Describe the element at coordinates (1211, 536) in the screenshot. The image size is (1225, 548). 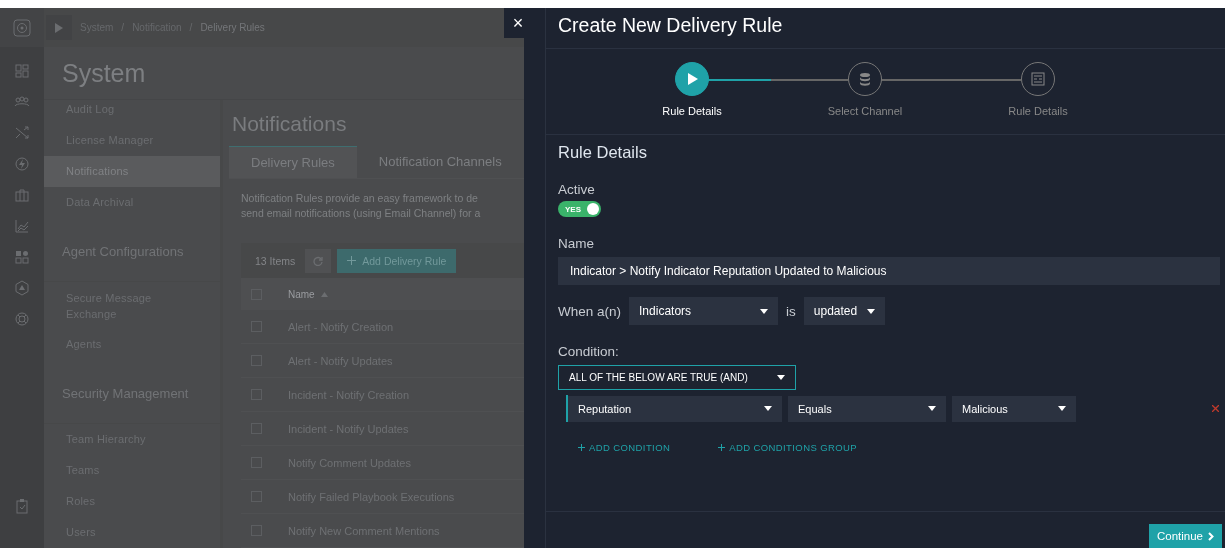
I see `chevron-right-icon` at that location.